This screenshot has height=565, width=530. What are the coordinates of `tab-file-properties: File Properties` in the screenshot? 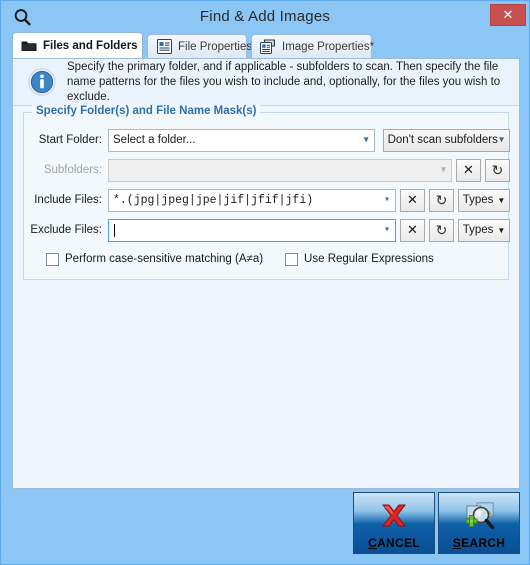 It's located at (199, 46).